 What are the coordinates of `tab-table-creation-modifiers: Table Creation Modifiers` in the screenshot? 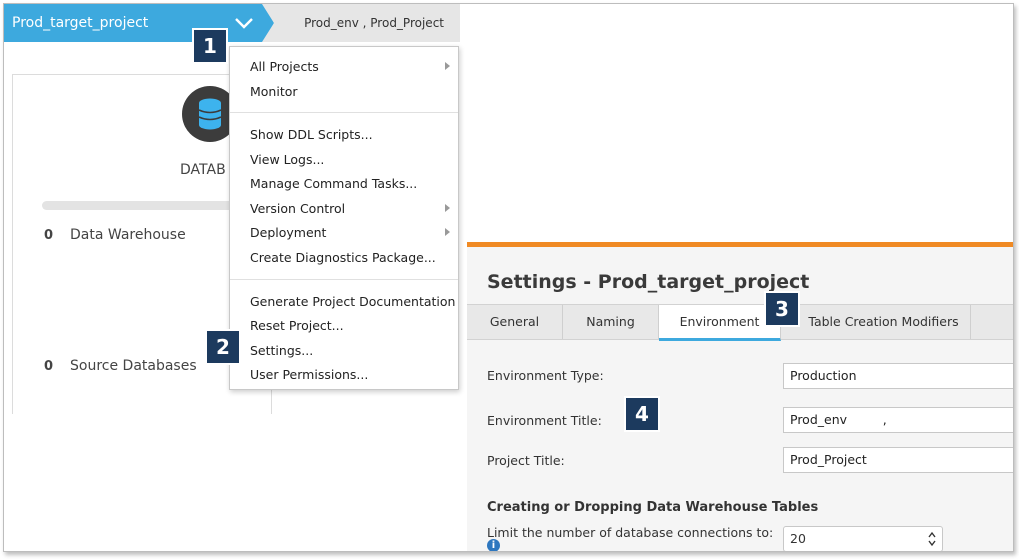 It's located at (876, 322).